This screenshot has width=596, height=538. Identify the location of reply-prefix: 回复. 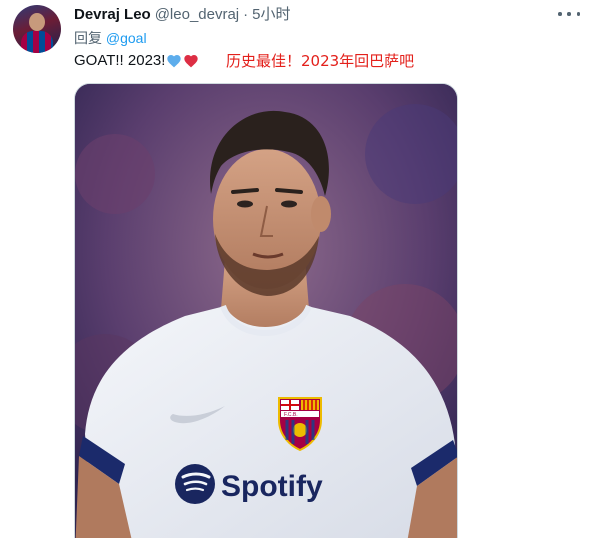
(88, 38).